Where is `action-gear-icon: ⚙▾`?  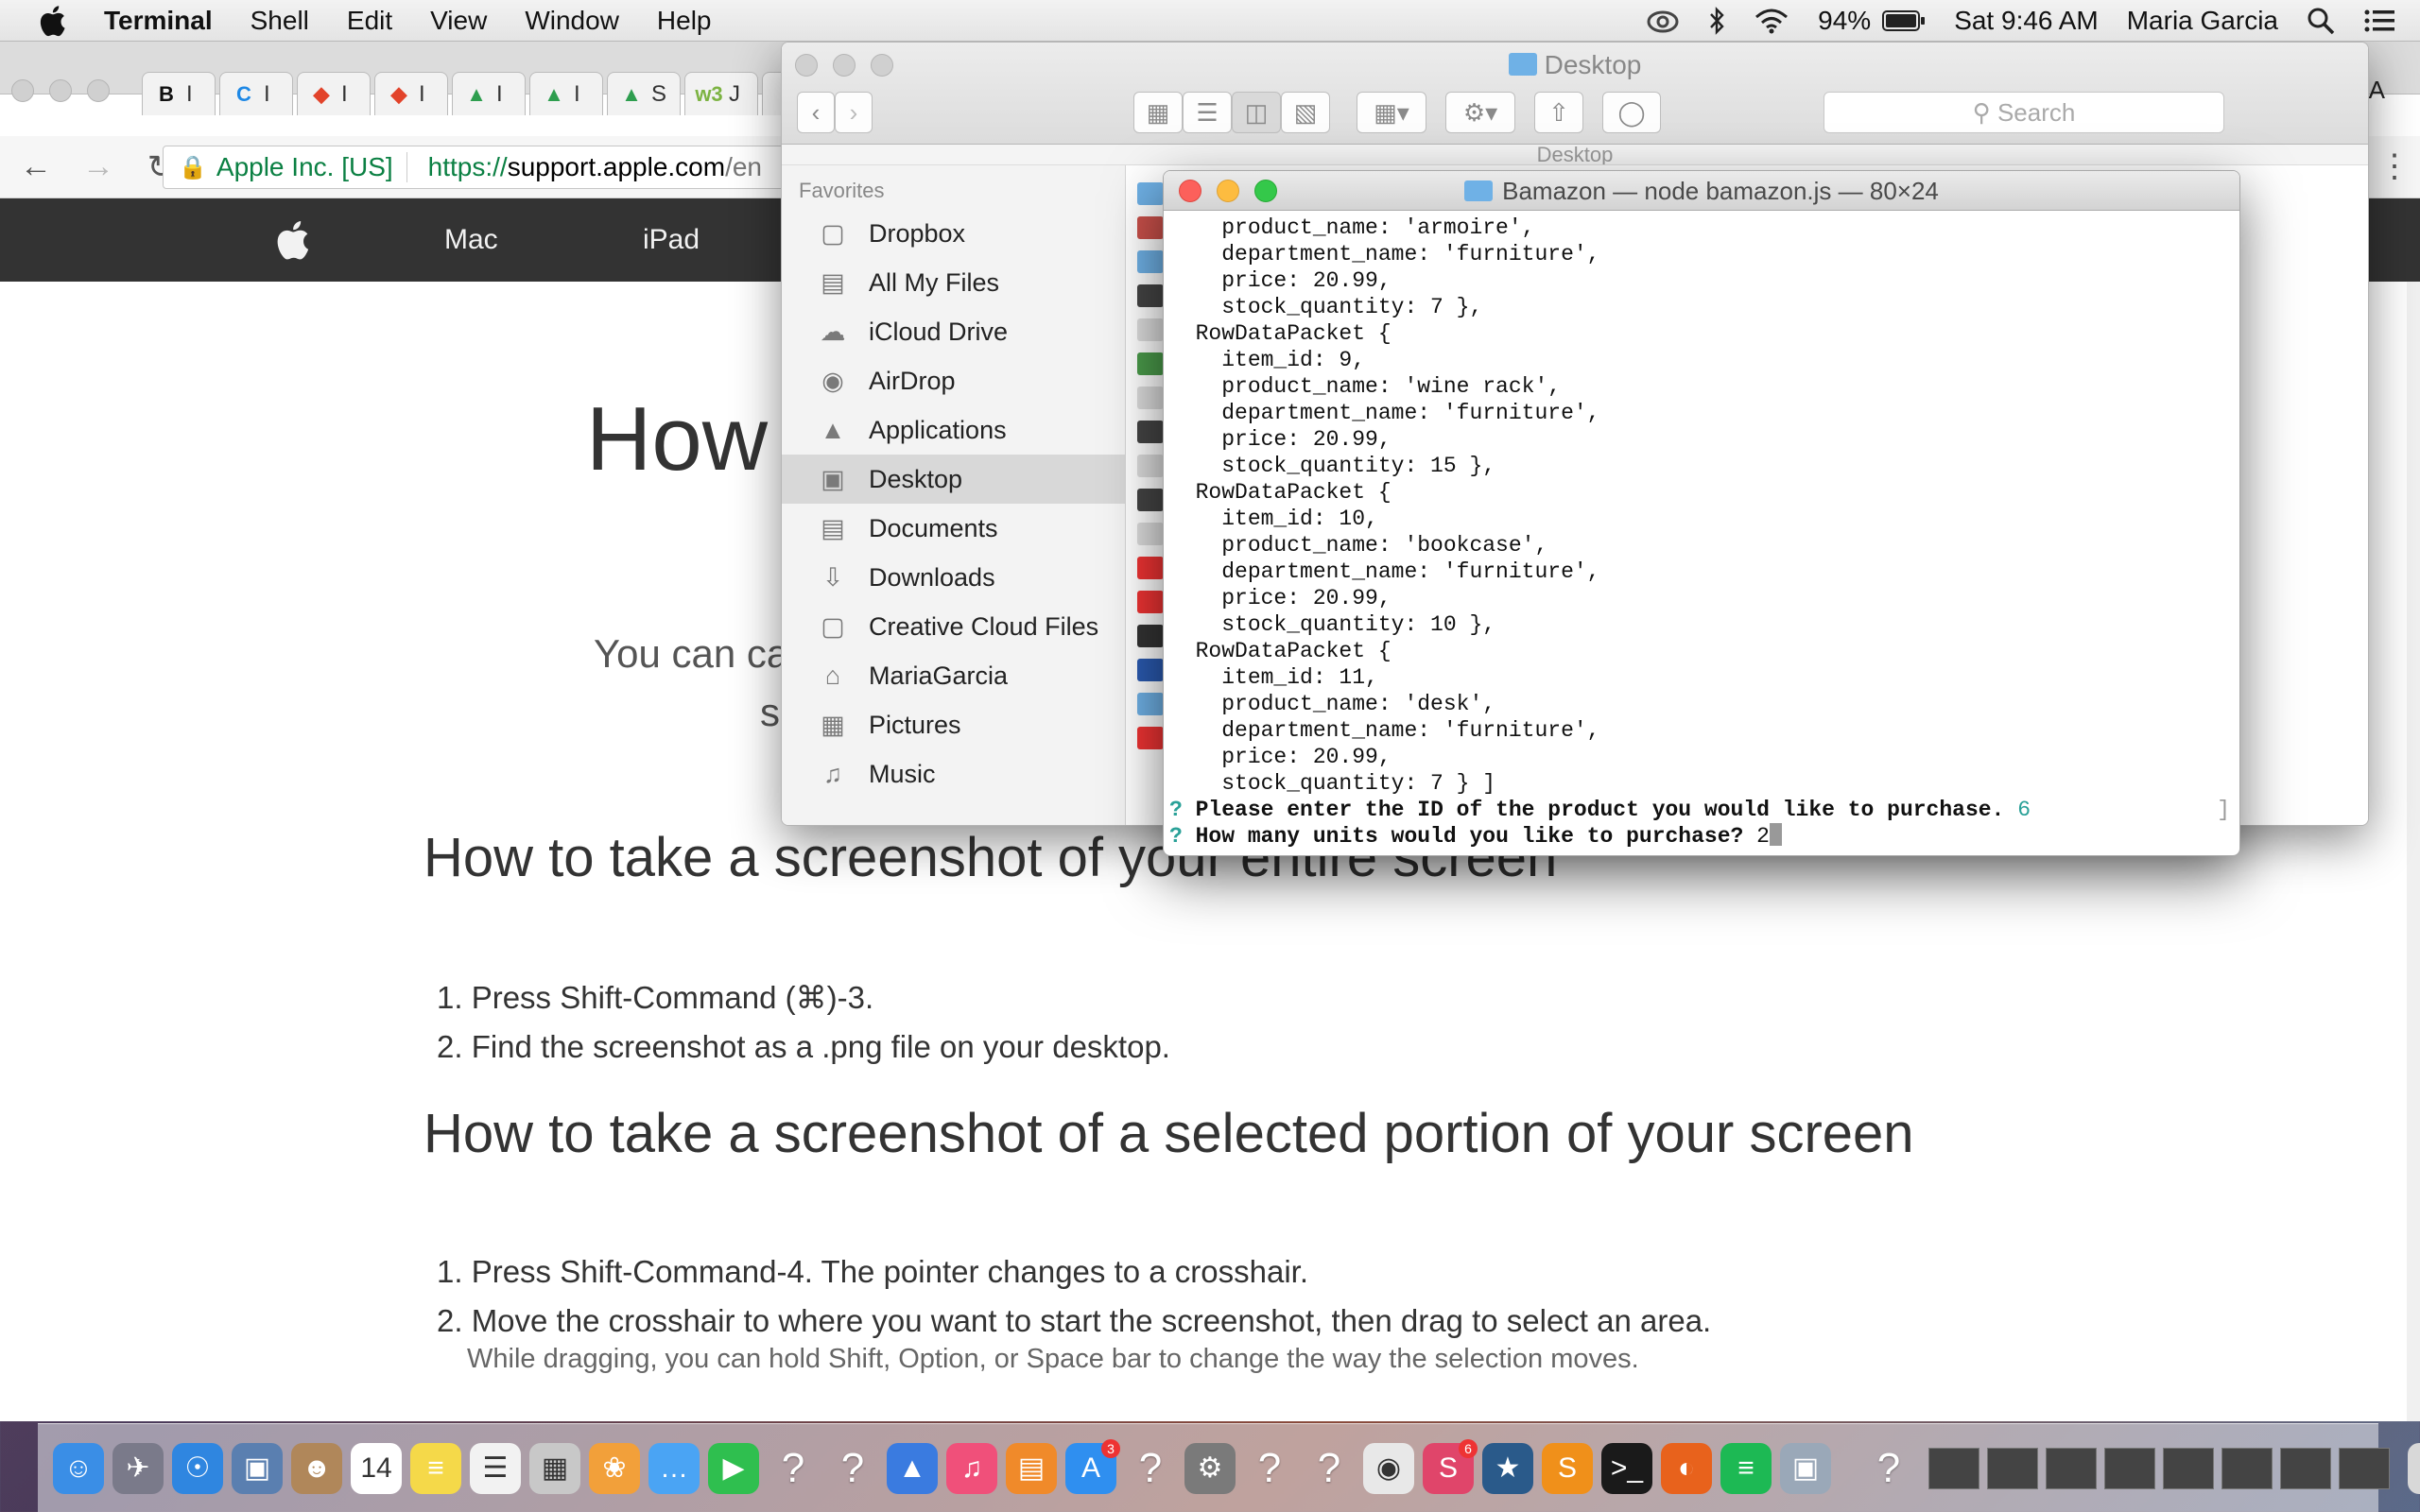
action-gear-icon: ⚙▾ is located at coordinates (1480, 112).